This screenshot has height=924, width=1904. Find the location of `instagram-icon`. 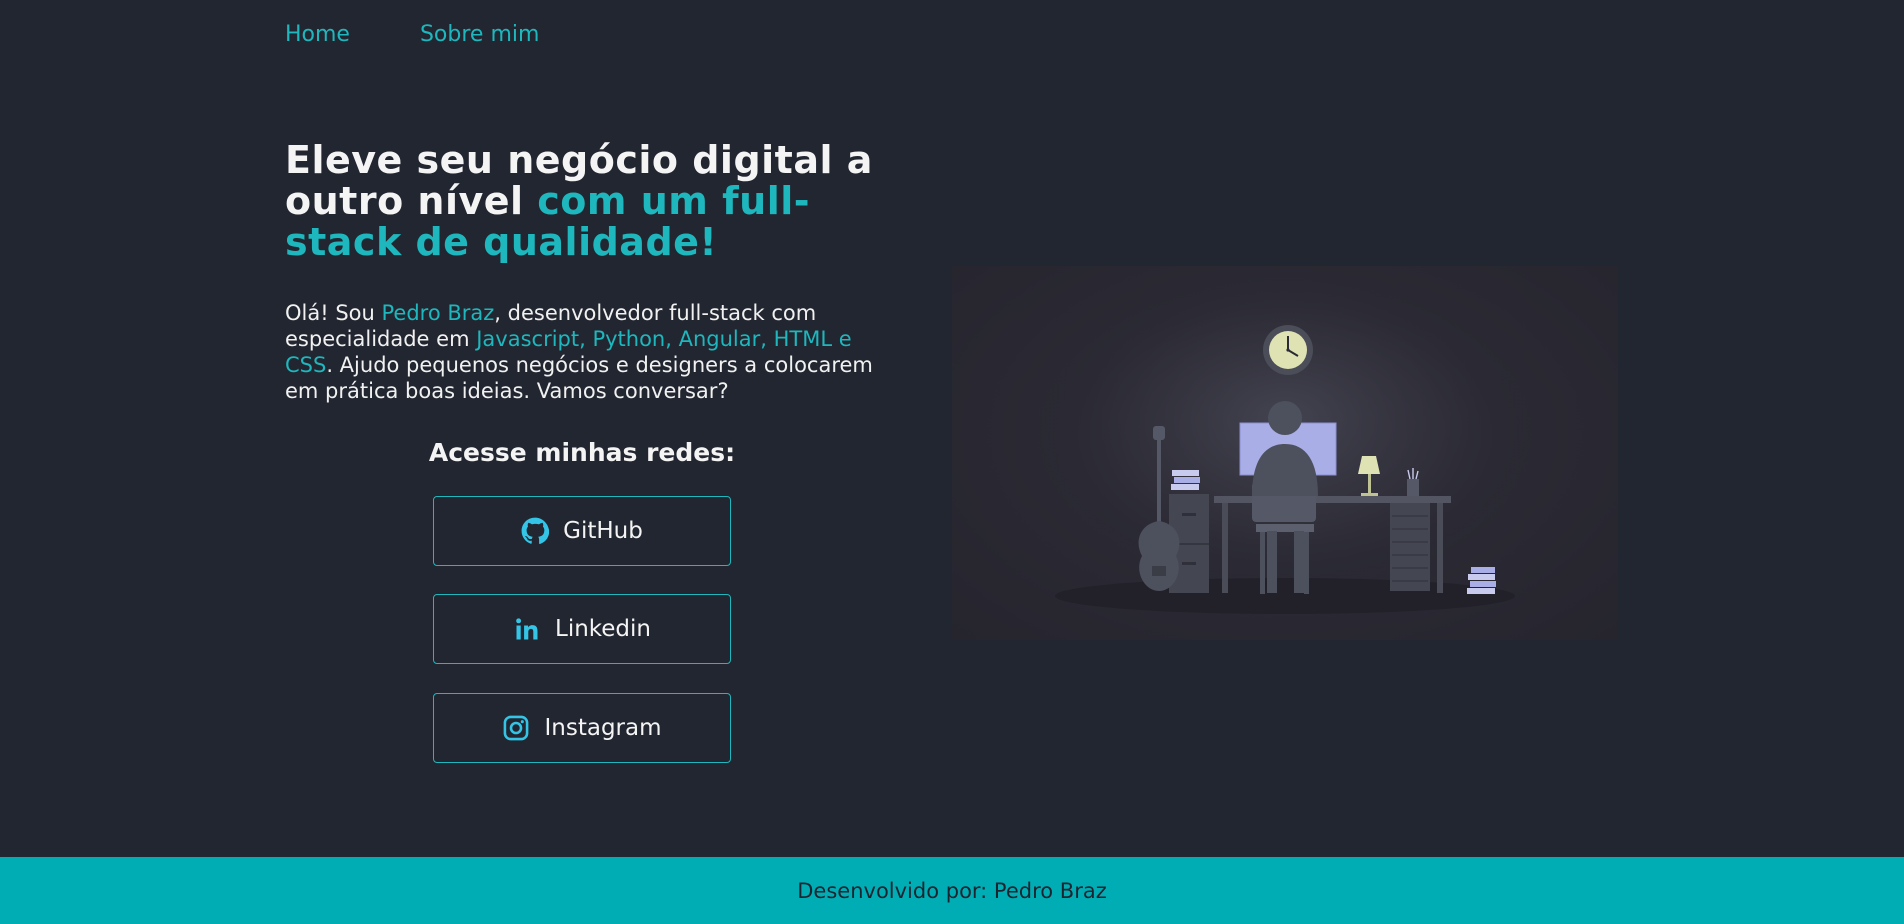

instagram-icon is located at coordinates (516, 728).